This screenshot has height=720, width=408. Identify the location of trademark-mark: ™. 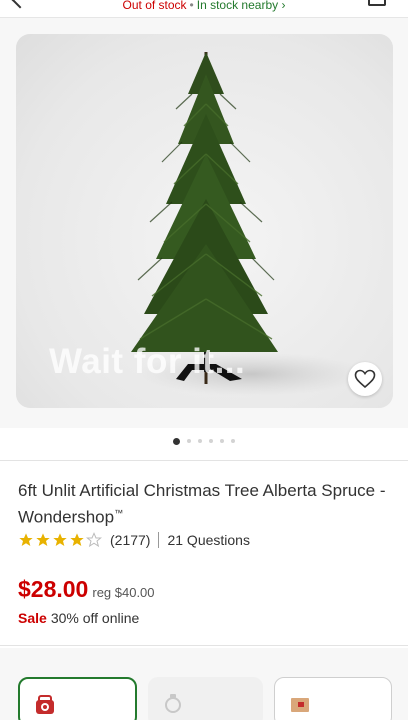
(119, 513).